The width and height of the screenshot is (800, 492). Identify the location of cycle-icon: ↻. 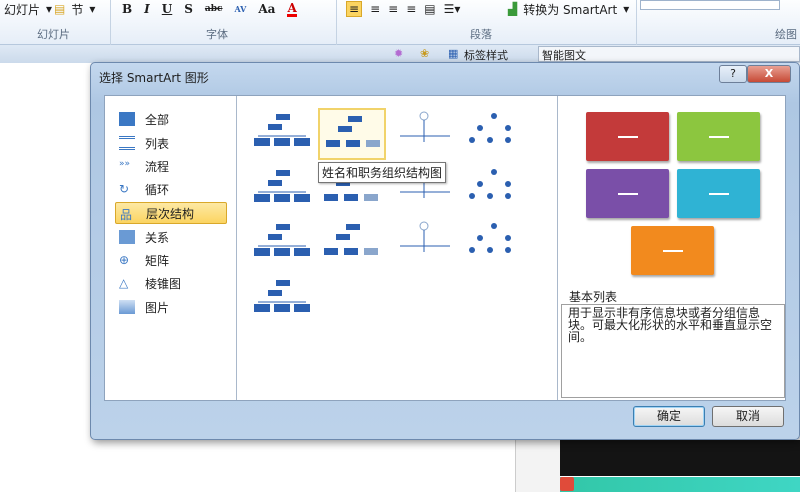
(124, 189).